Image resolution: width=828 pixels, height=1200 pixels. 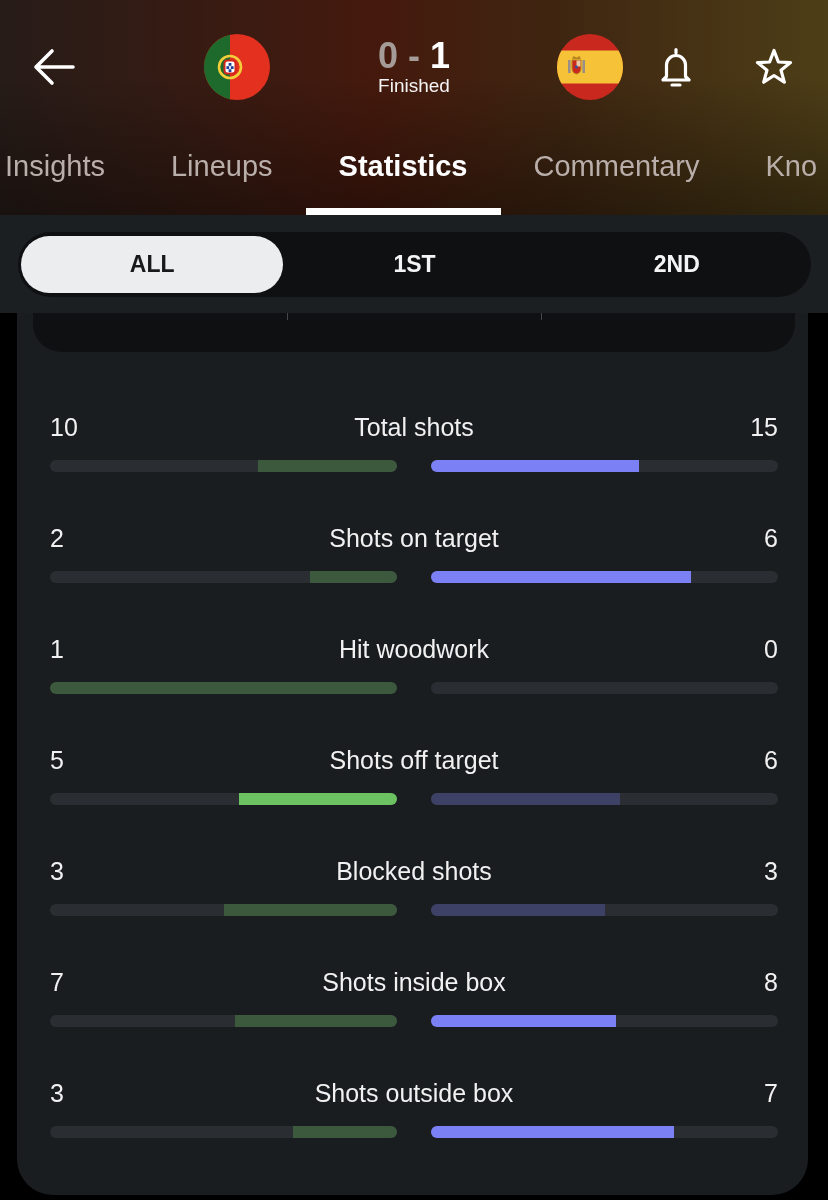 I want to click on stat-value: 15, so click(x=764, y=427).